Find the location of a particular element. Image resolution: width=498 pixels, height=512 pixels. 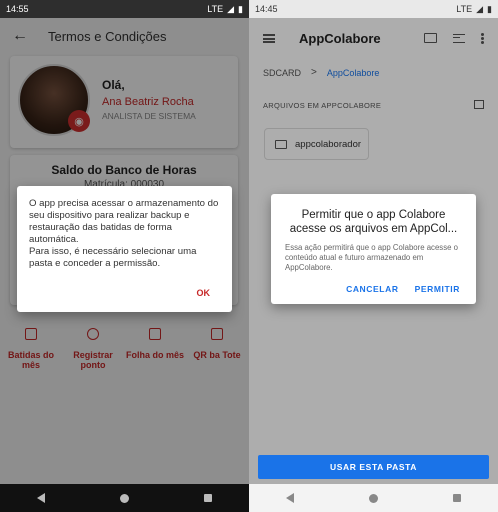

use-this-folder-button: USAR ESTA PASTA is located at coordinates (373, 467).